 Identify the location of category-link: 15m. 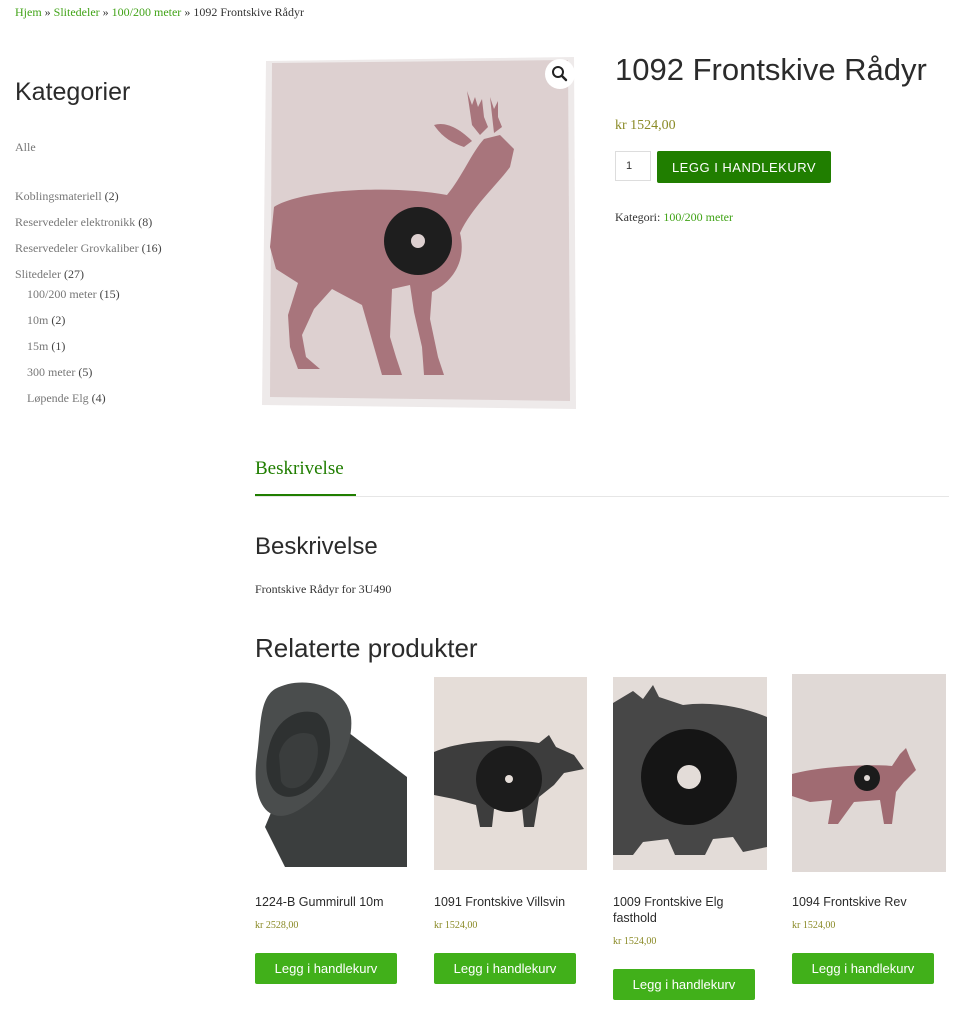
(37, 346).